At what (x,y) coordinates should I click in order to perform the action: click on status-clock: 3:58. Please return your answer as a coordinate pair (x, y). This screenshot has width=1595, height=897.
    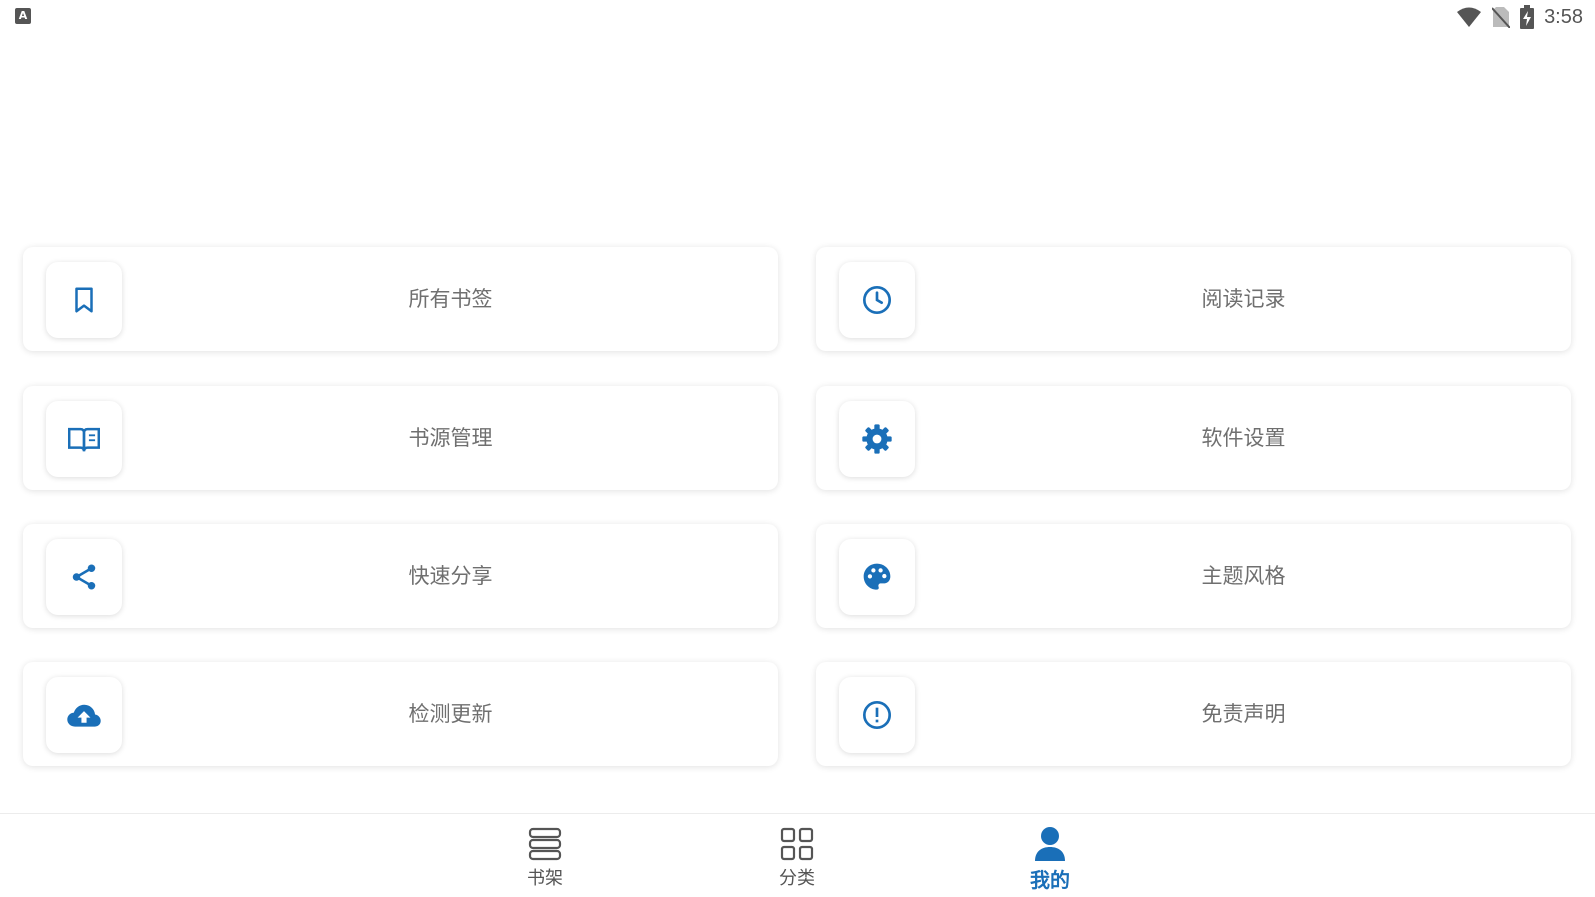
    Looking at the image, I should click on (1563, 16).